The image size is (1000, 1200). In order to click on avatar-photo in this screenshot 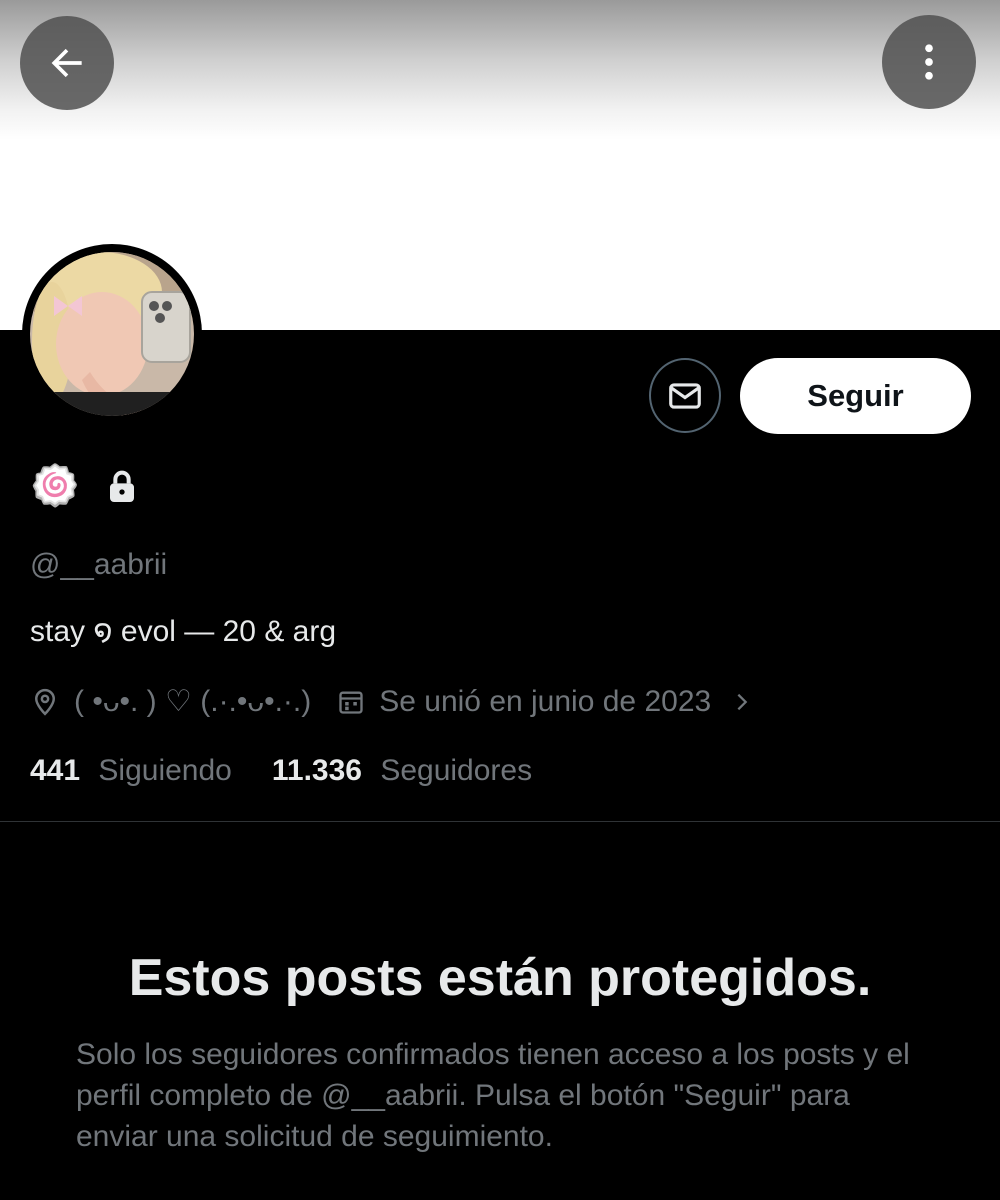, I will do `click(112, 334)`.